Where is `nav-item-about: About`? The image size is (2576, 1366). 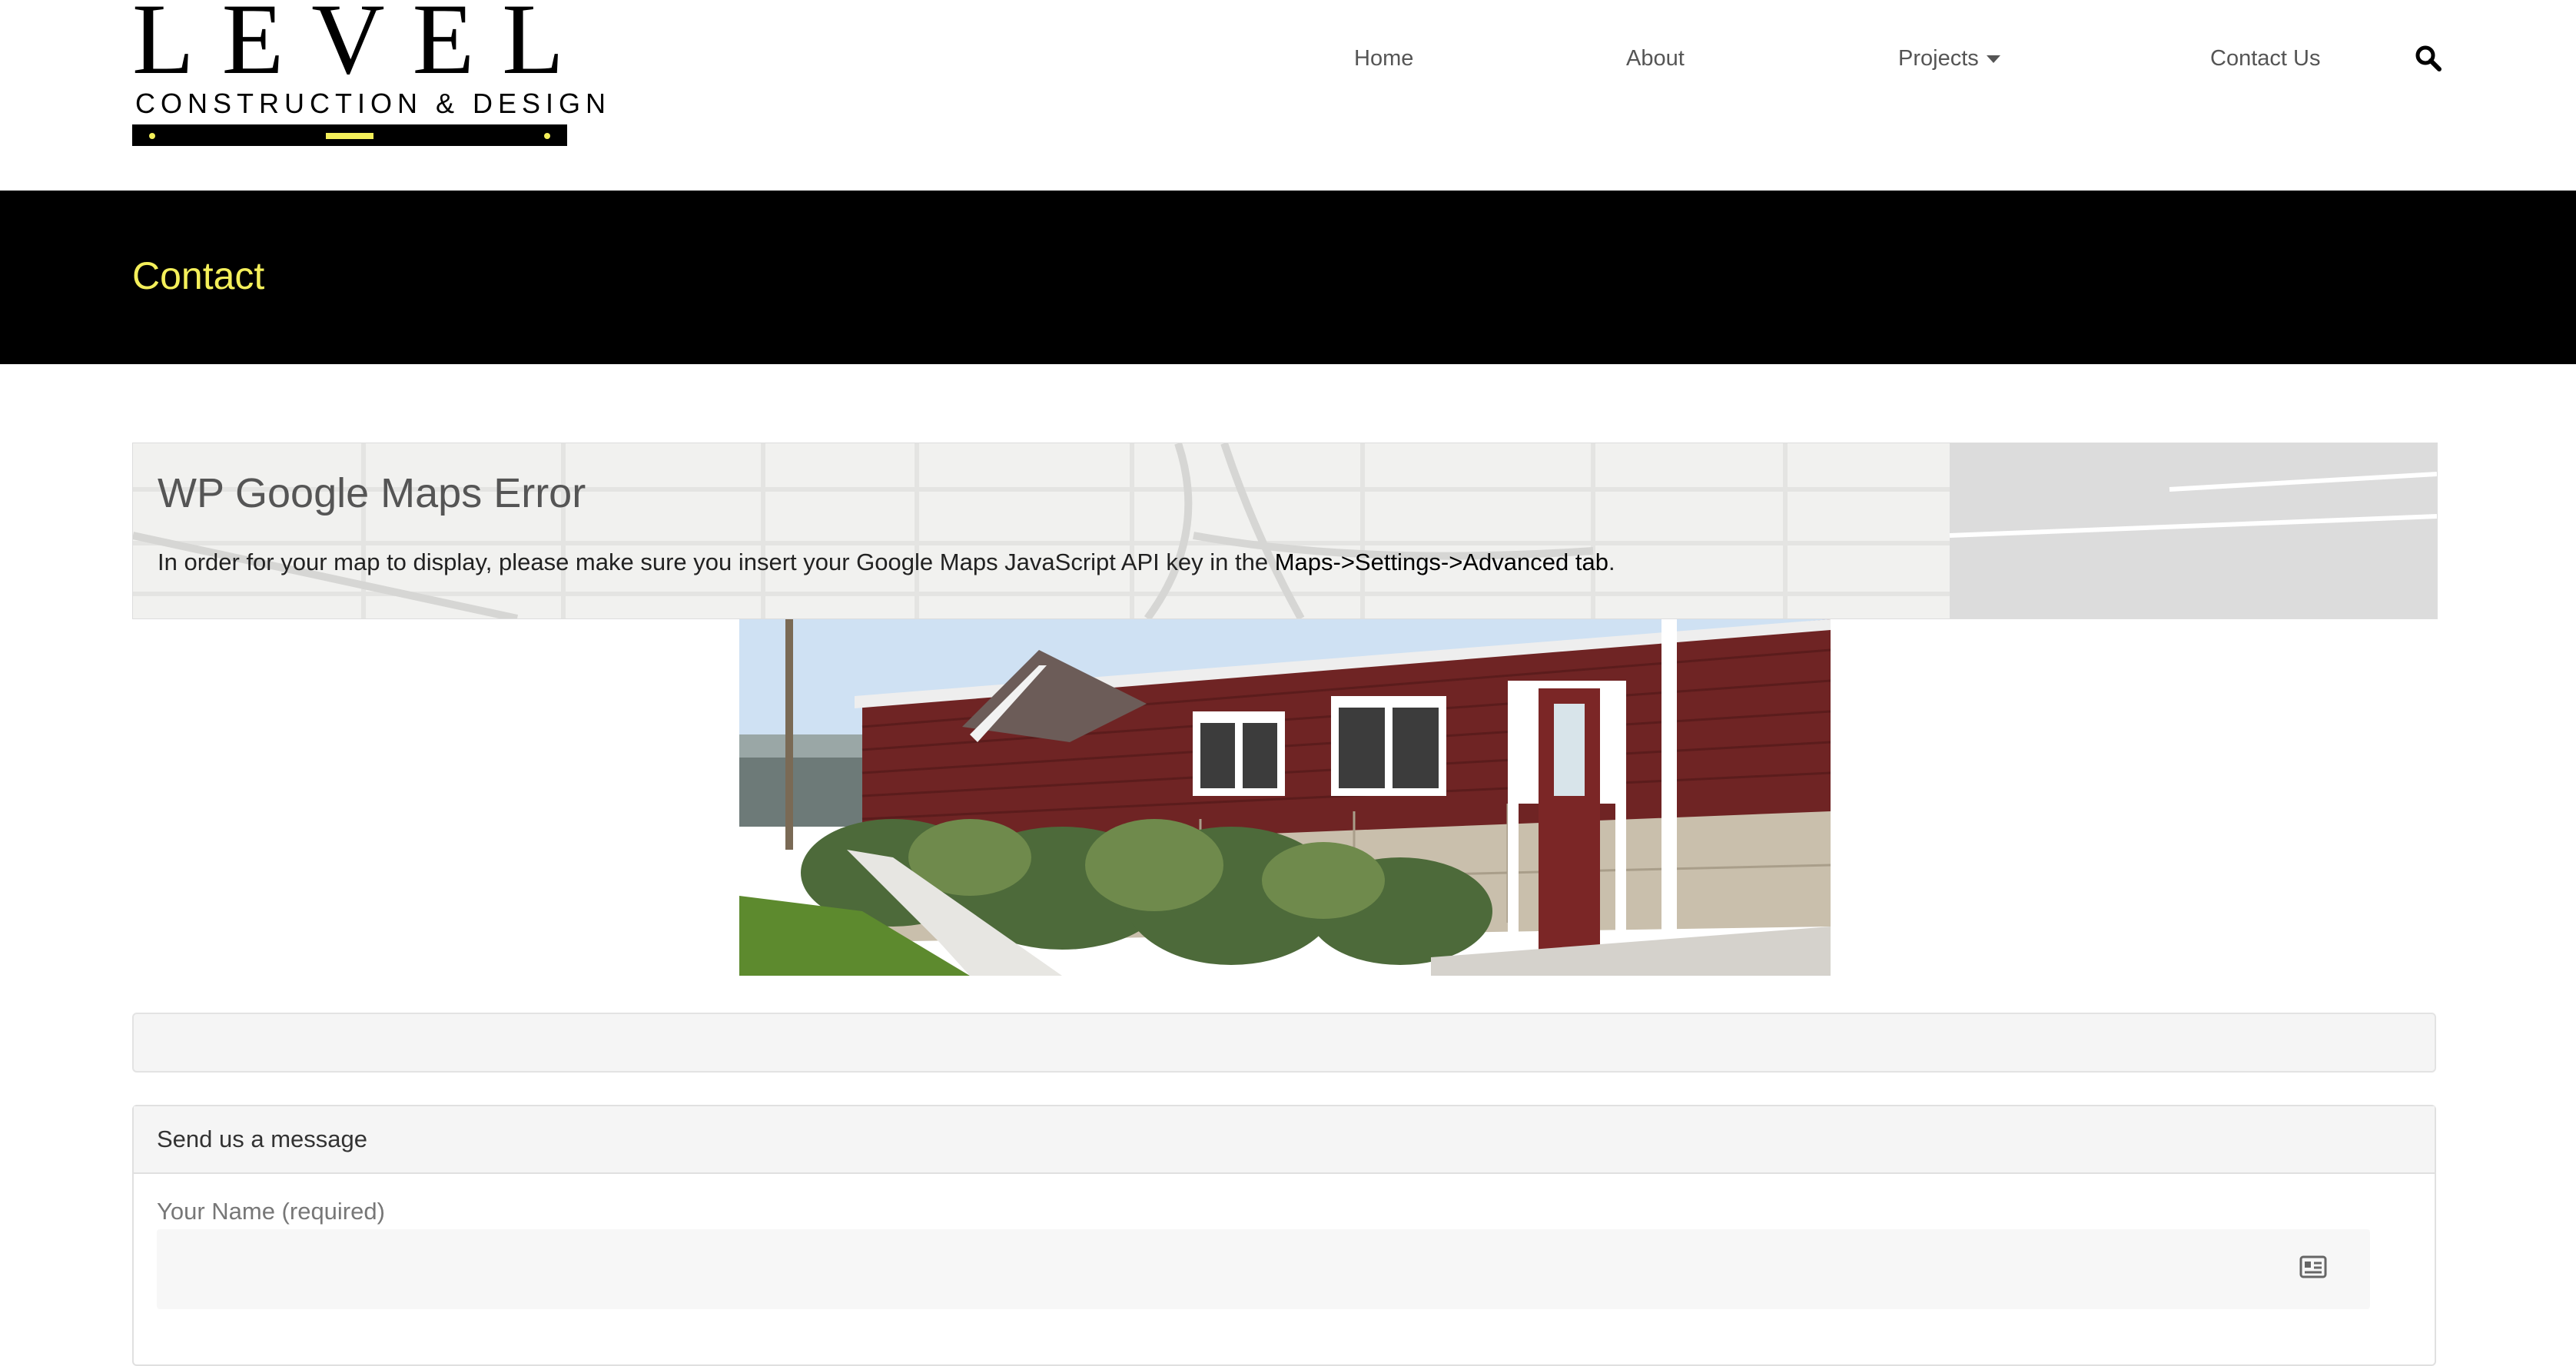 nav-item-about: About is located at coordinates (1655, 58).